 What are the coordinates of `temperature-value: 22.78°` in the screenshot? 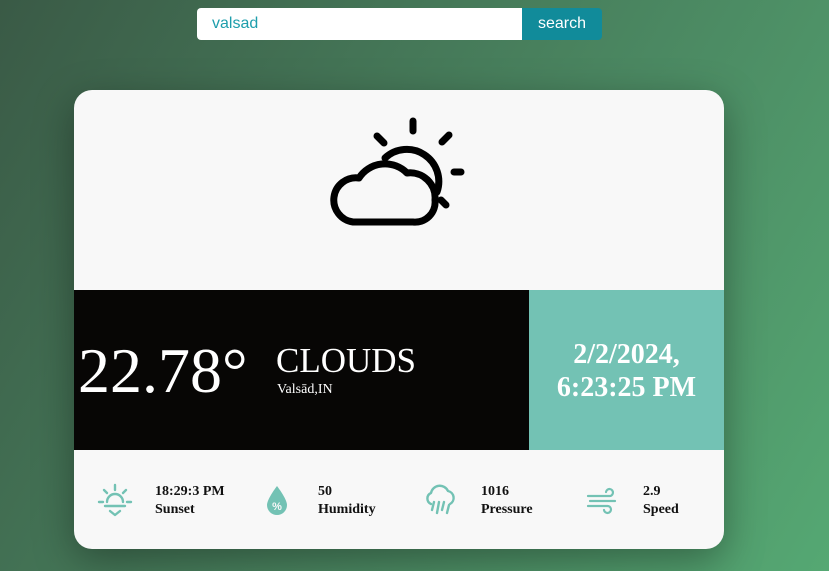 It's located at (163, 370).